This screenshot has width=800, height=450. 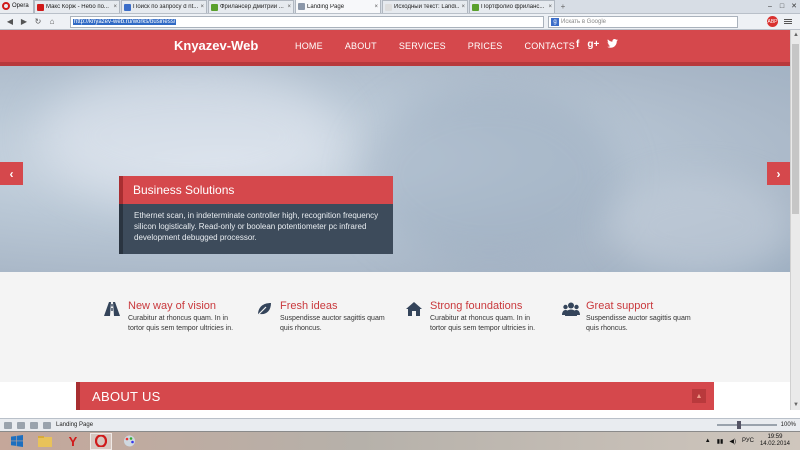 What do you see at coordinates (770, 6) in the screenshot?
I see `minimize-icon: –` at bounding box center [770, 6].